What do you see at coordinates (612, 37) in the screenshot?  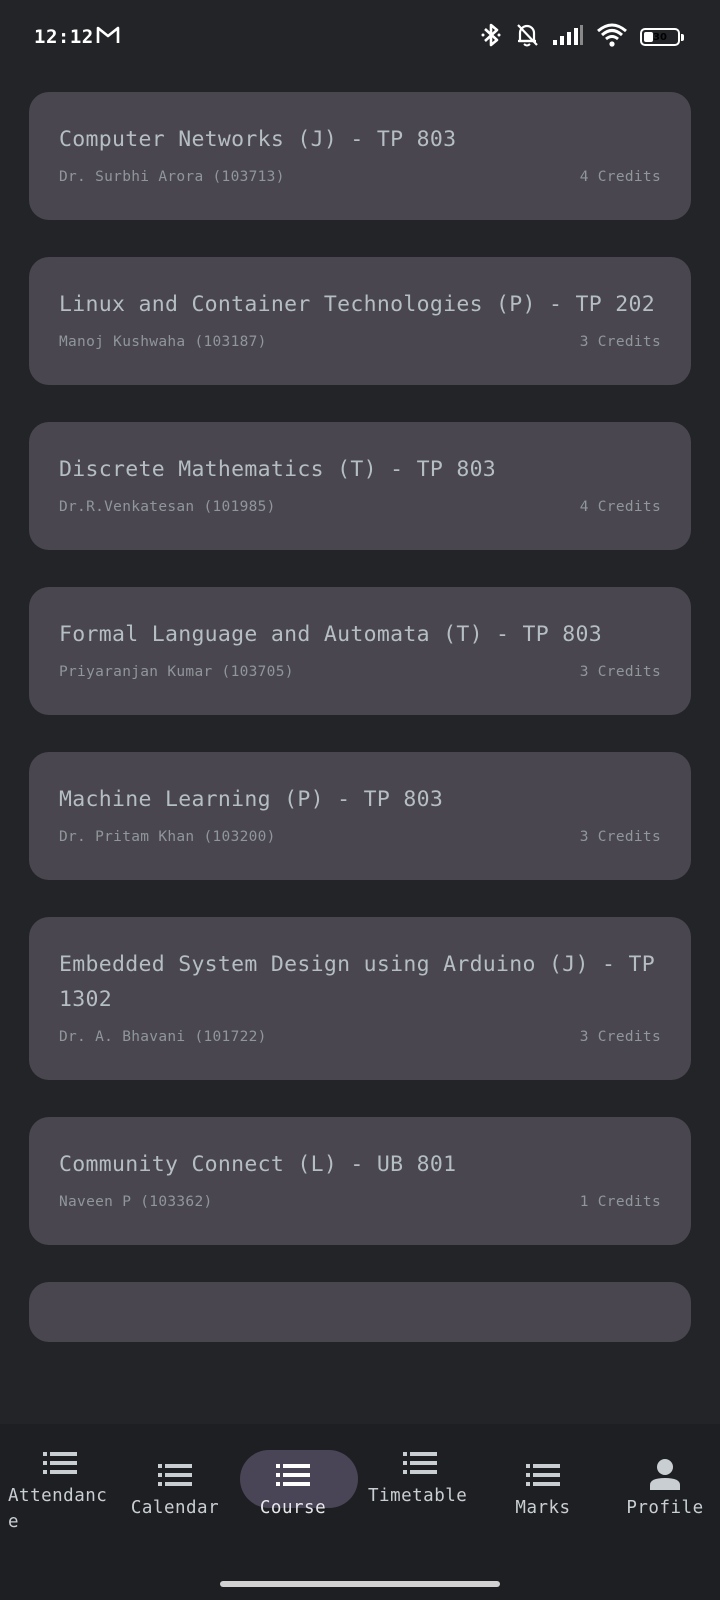 I see `wifi-icon` at bounding box center [612, 37].